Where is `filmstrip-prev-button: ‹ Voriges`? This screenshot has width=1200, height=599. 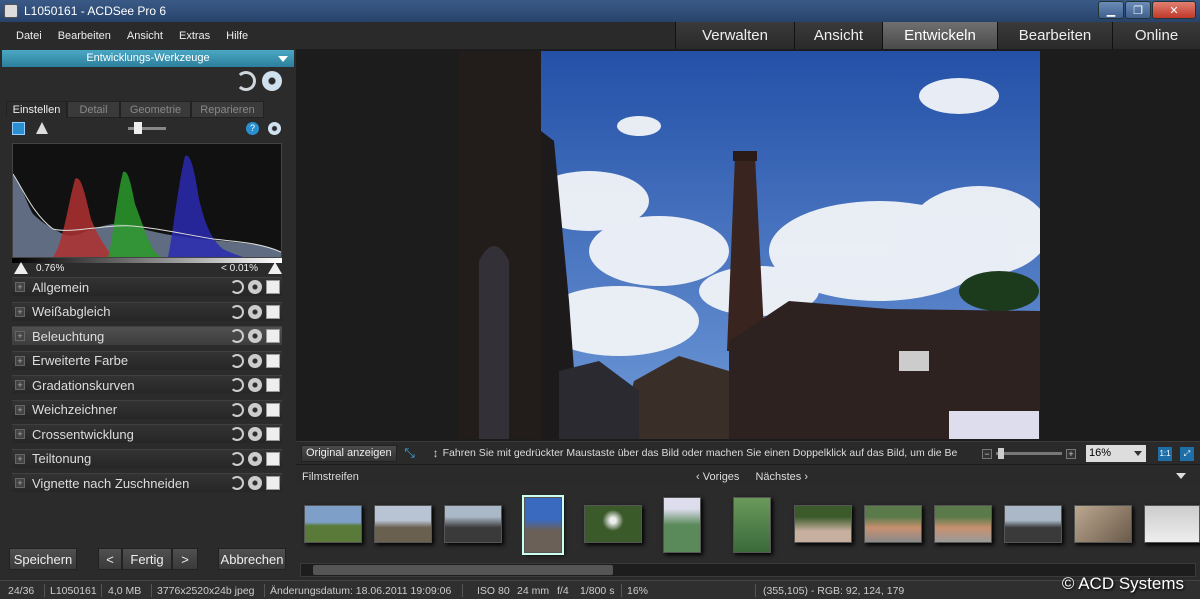
filmstrip-prev-button: ‹ Voriges is located at coordinates (717, 477).